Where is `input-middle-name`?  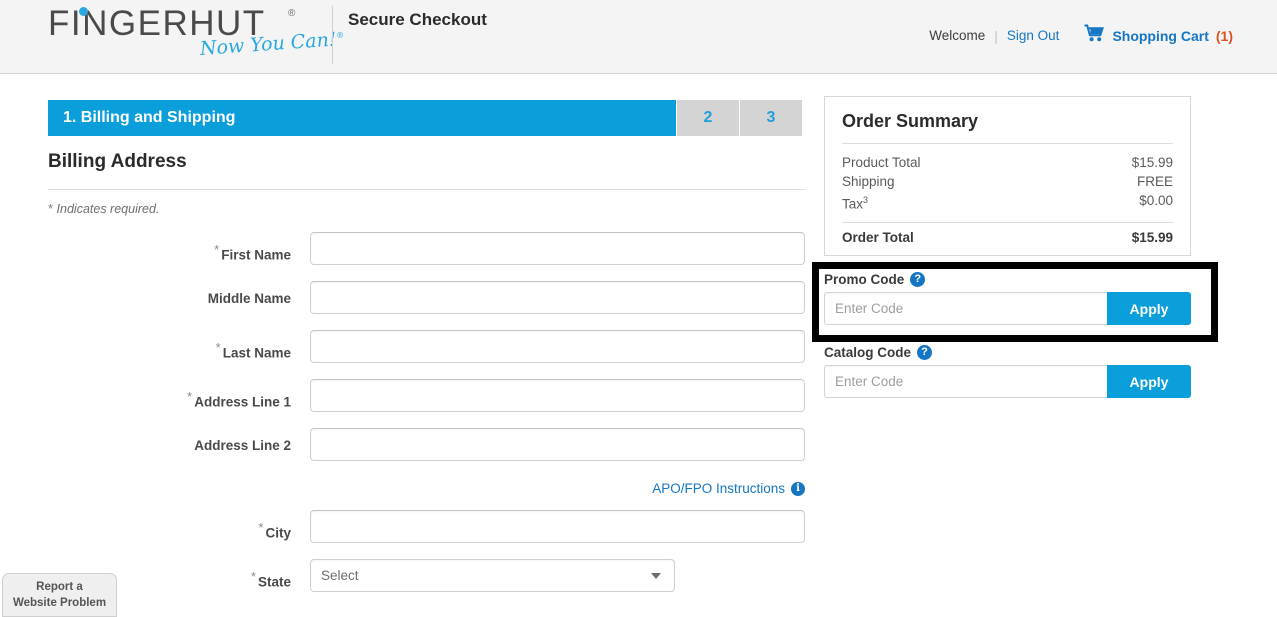 input-middle-name is located at coordinates (557, 297).